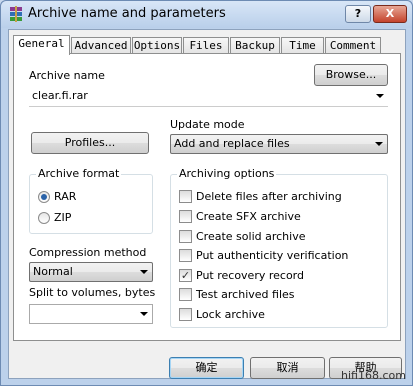 The image size is (413, 386). What do you see at coordinates (44, 197) in the screenshot?
I see `radio-rar` at bounding box center [44, 197].